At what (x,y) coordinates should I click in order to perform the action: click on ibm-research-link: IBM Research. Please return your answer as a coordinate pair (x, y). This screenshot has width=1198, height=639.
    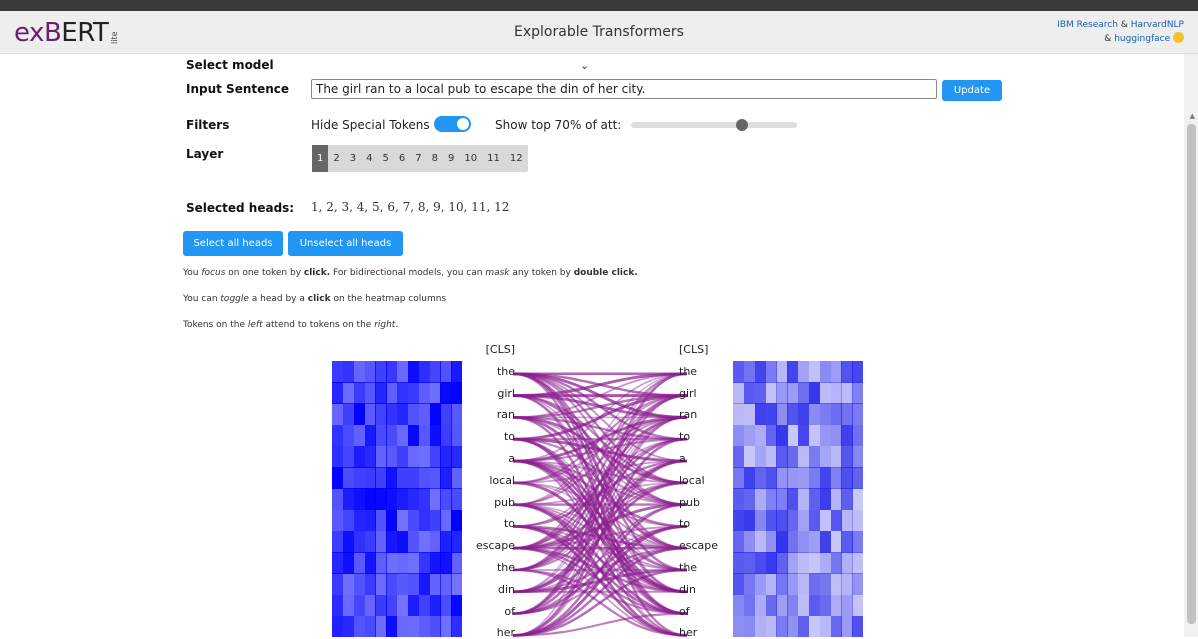
    Looking at the image, I should click on (1087, 25).